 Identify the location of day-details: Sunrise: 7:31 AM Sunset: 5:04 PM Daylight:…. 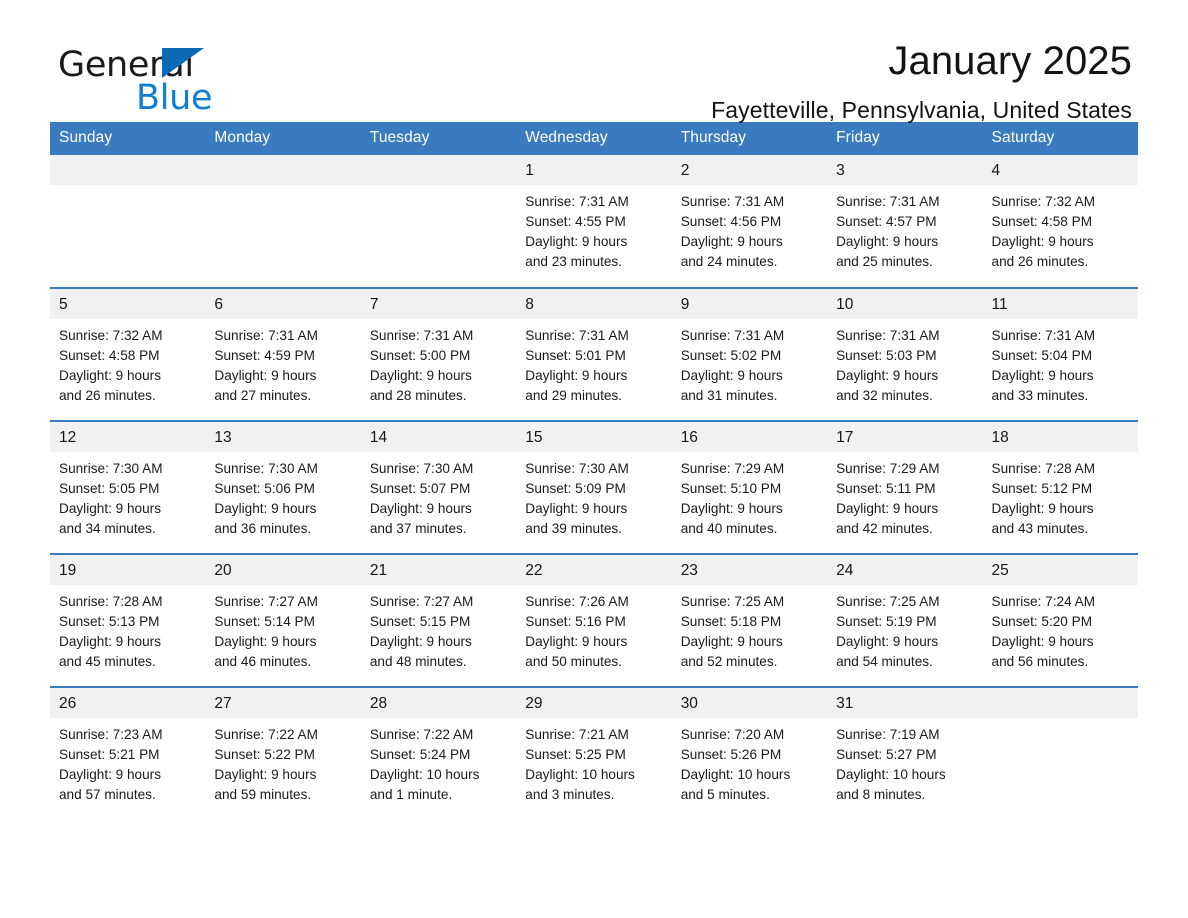
(1060, 362).